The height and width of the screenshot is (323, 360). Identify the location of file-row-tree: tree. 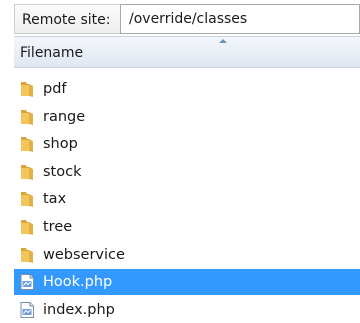
(187, 227).